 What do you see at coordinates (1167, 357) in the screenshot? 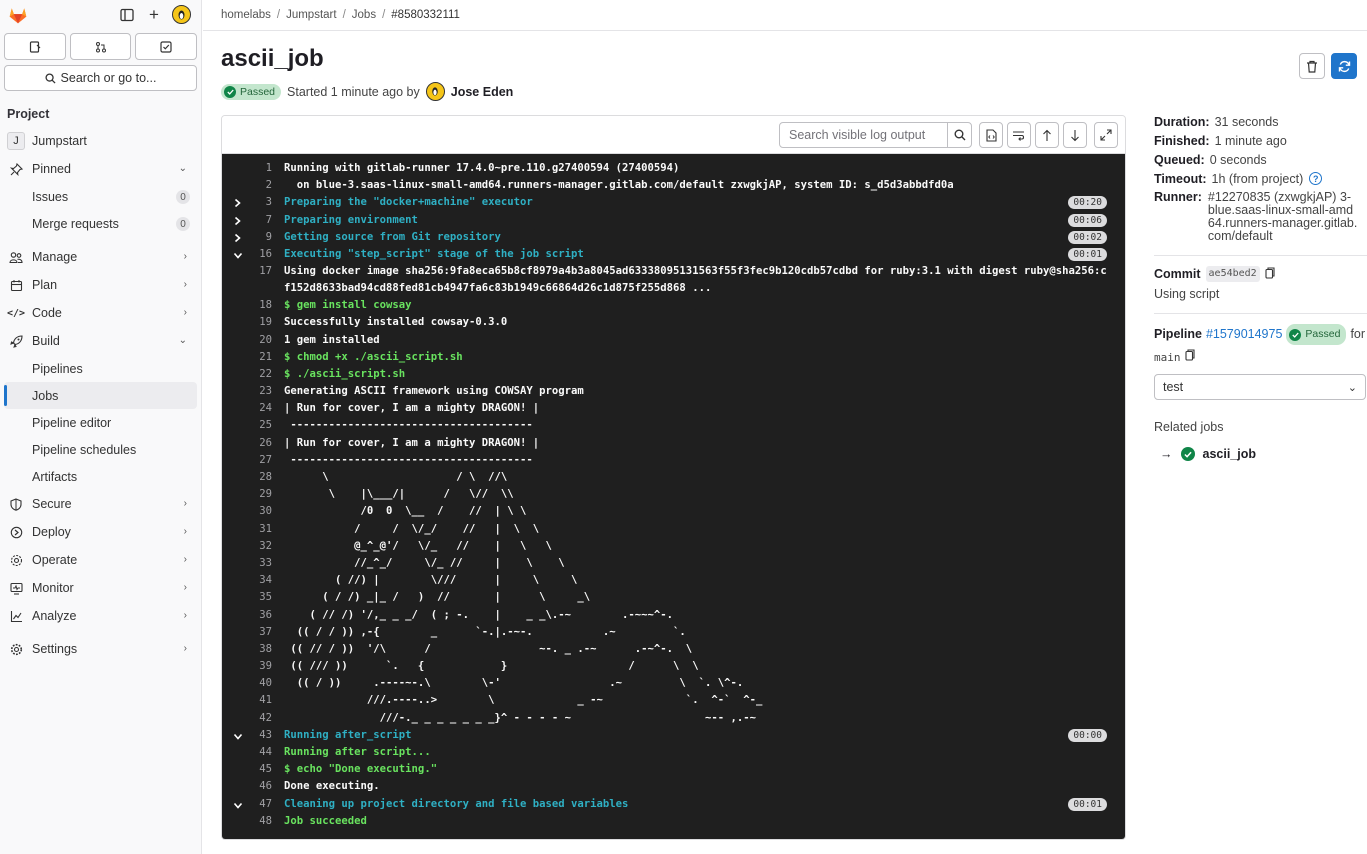
I see `pipeline-ref-link: main` at bounding box center [1167, 357].